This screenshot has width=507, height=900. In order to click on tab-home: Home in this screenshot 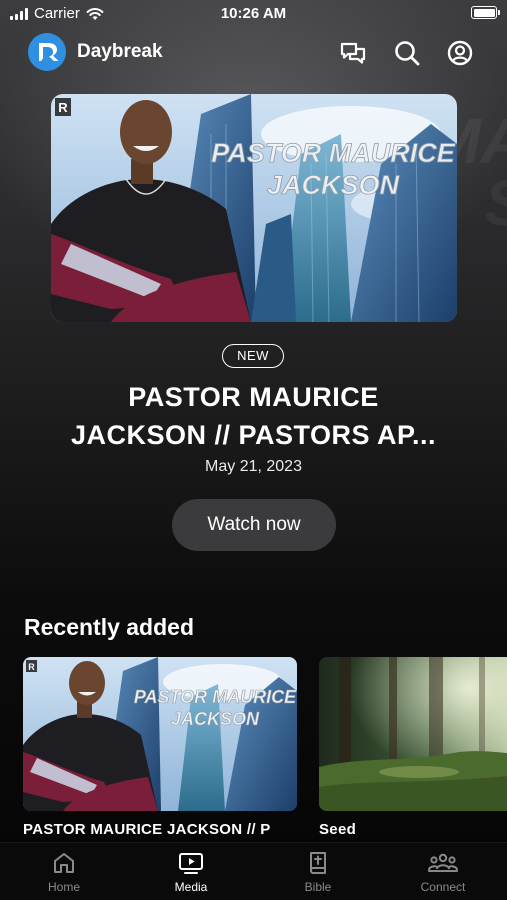, I will do `click(64, 871)`.